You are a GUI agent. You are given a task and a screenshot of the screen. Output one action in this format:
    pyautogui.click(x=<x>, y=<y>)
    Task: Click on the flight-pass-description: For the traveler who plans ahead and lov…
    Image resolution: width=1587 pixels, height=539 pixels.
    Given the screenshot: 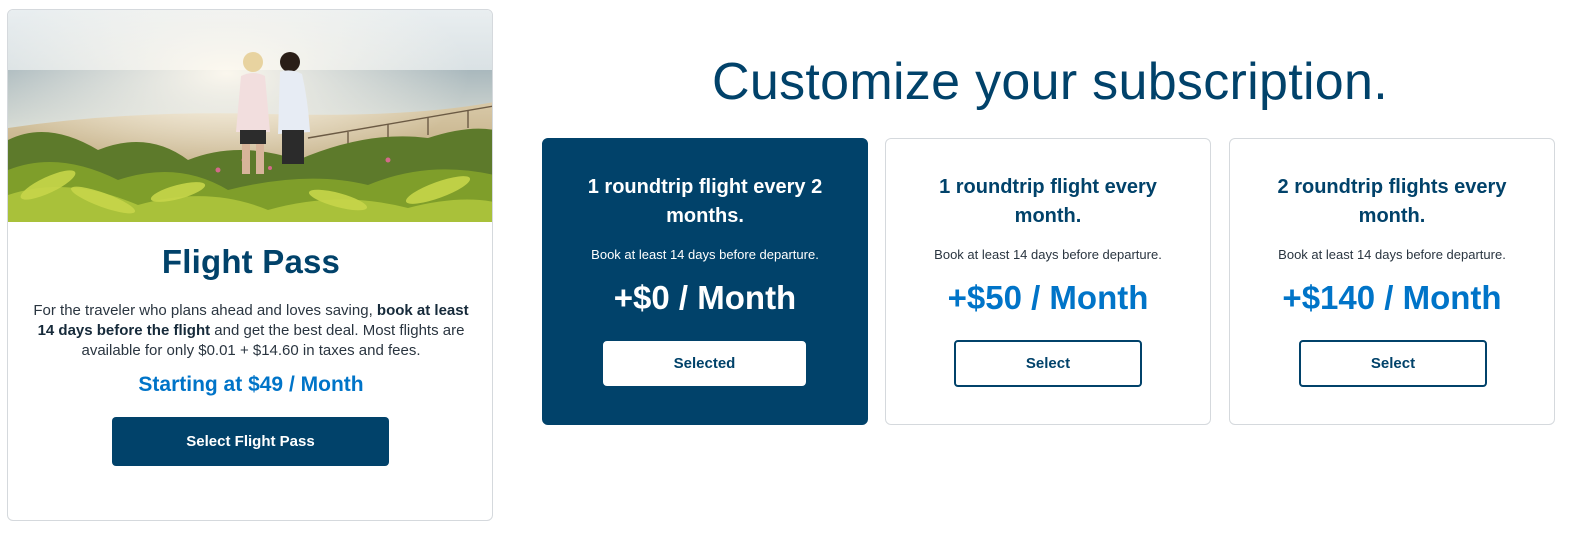 What is the action you would take?
    pyautogui.click(x=251, y=331)
    